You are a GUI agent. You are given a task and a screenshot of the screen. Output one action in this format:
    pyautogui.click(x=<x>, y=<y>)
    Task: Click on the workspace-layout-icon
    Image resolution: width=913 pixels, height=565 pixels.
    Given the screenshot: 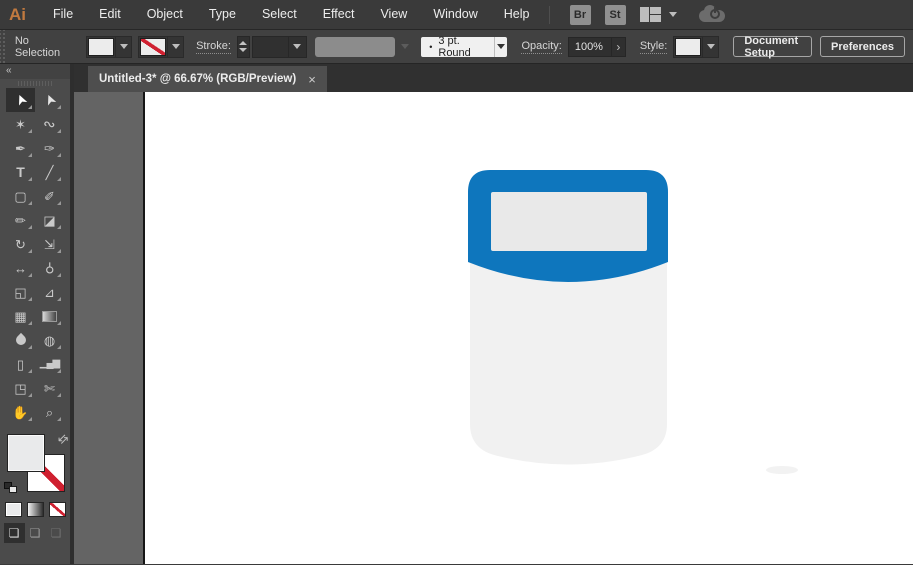 What is the action you would take?
    pyautogui.click(x=650, y=14)
    